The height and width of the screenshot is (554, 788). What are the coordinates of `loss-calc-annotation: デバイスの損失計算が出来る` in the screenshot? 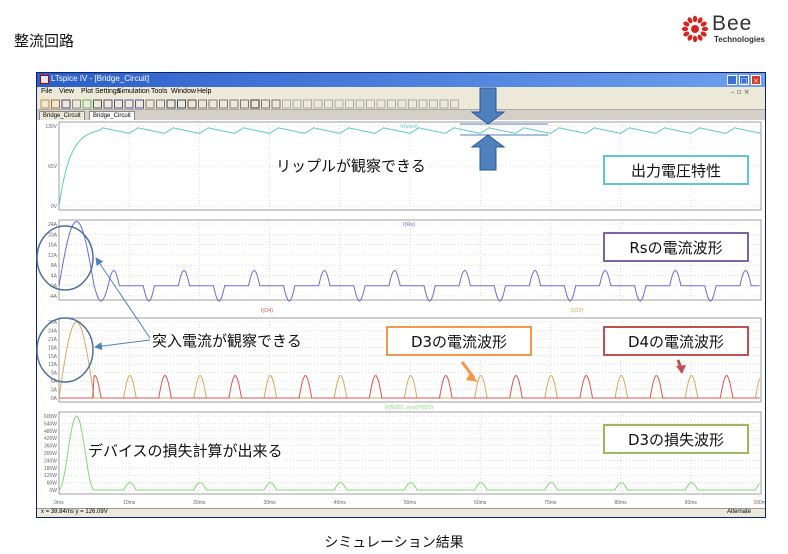 It's located at (185, 450).